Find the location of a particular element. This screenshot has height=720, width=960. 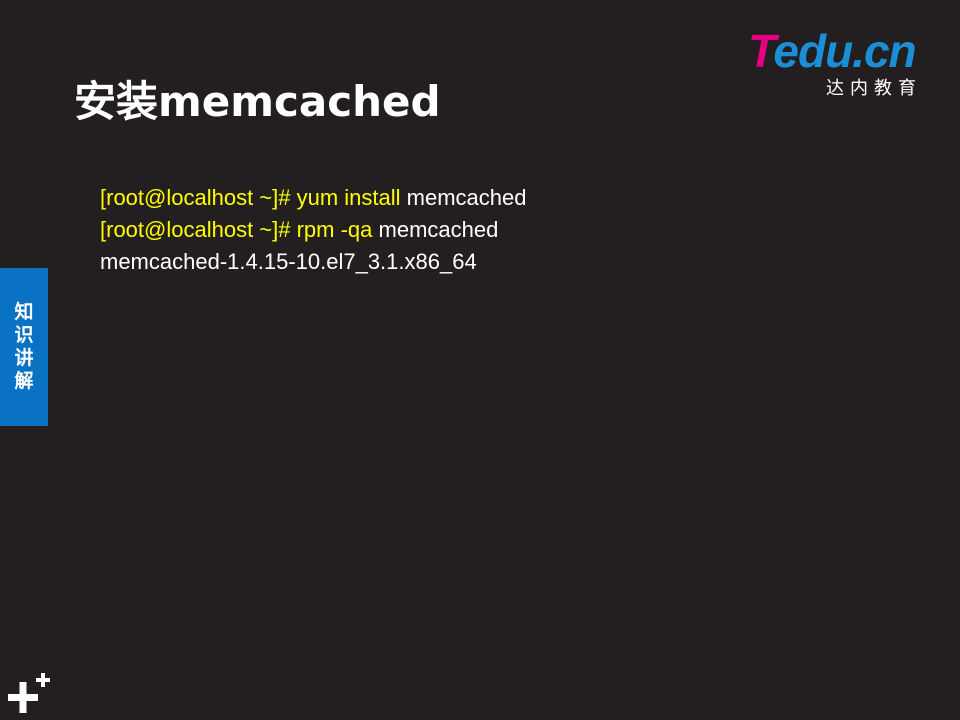

side-tab-knowledge: 知识讲解 is located at coordinates (24, 347).